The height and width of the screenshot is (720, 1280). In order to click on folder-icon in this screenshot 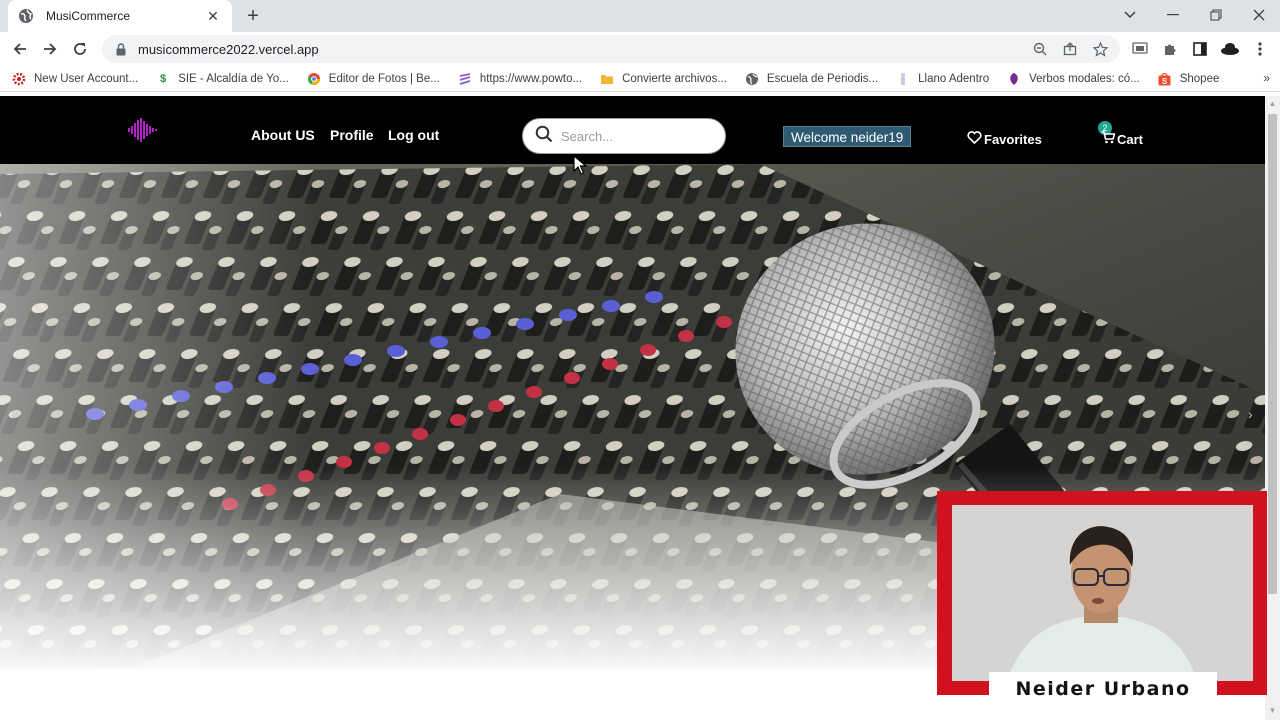, I will do `click(607, 79)`.